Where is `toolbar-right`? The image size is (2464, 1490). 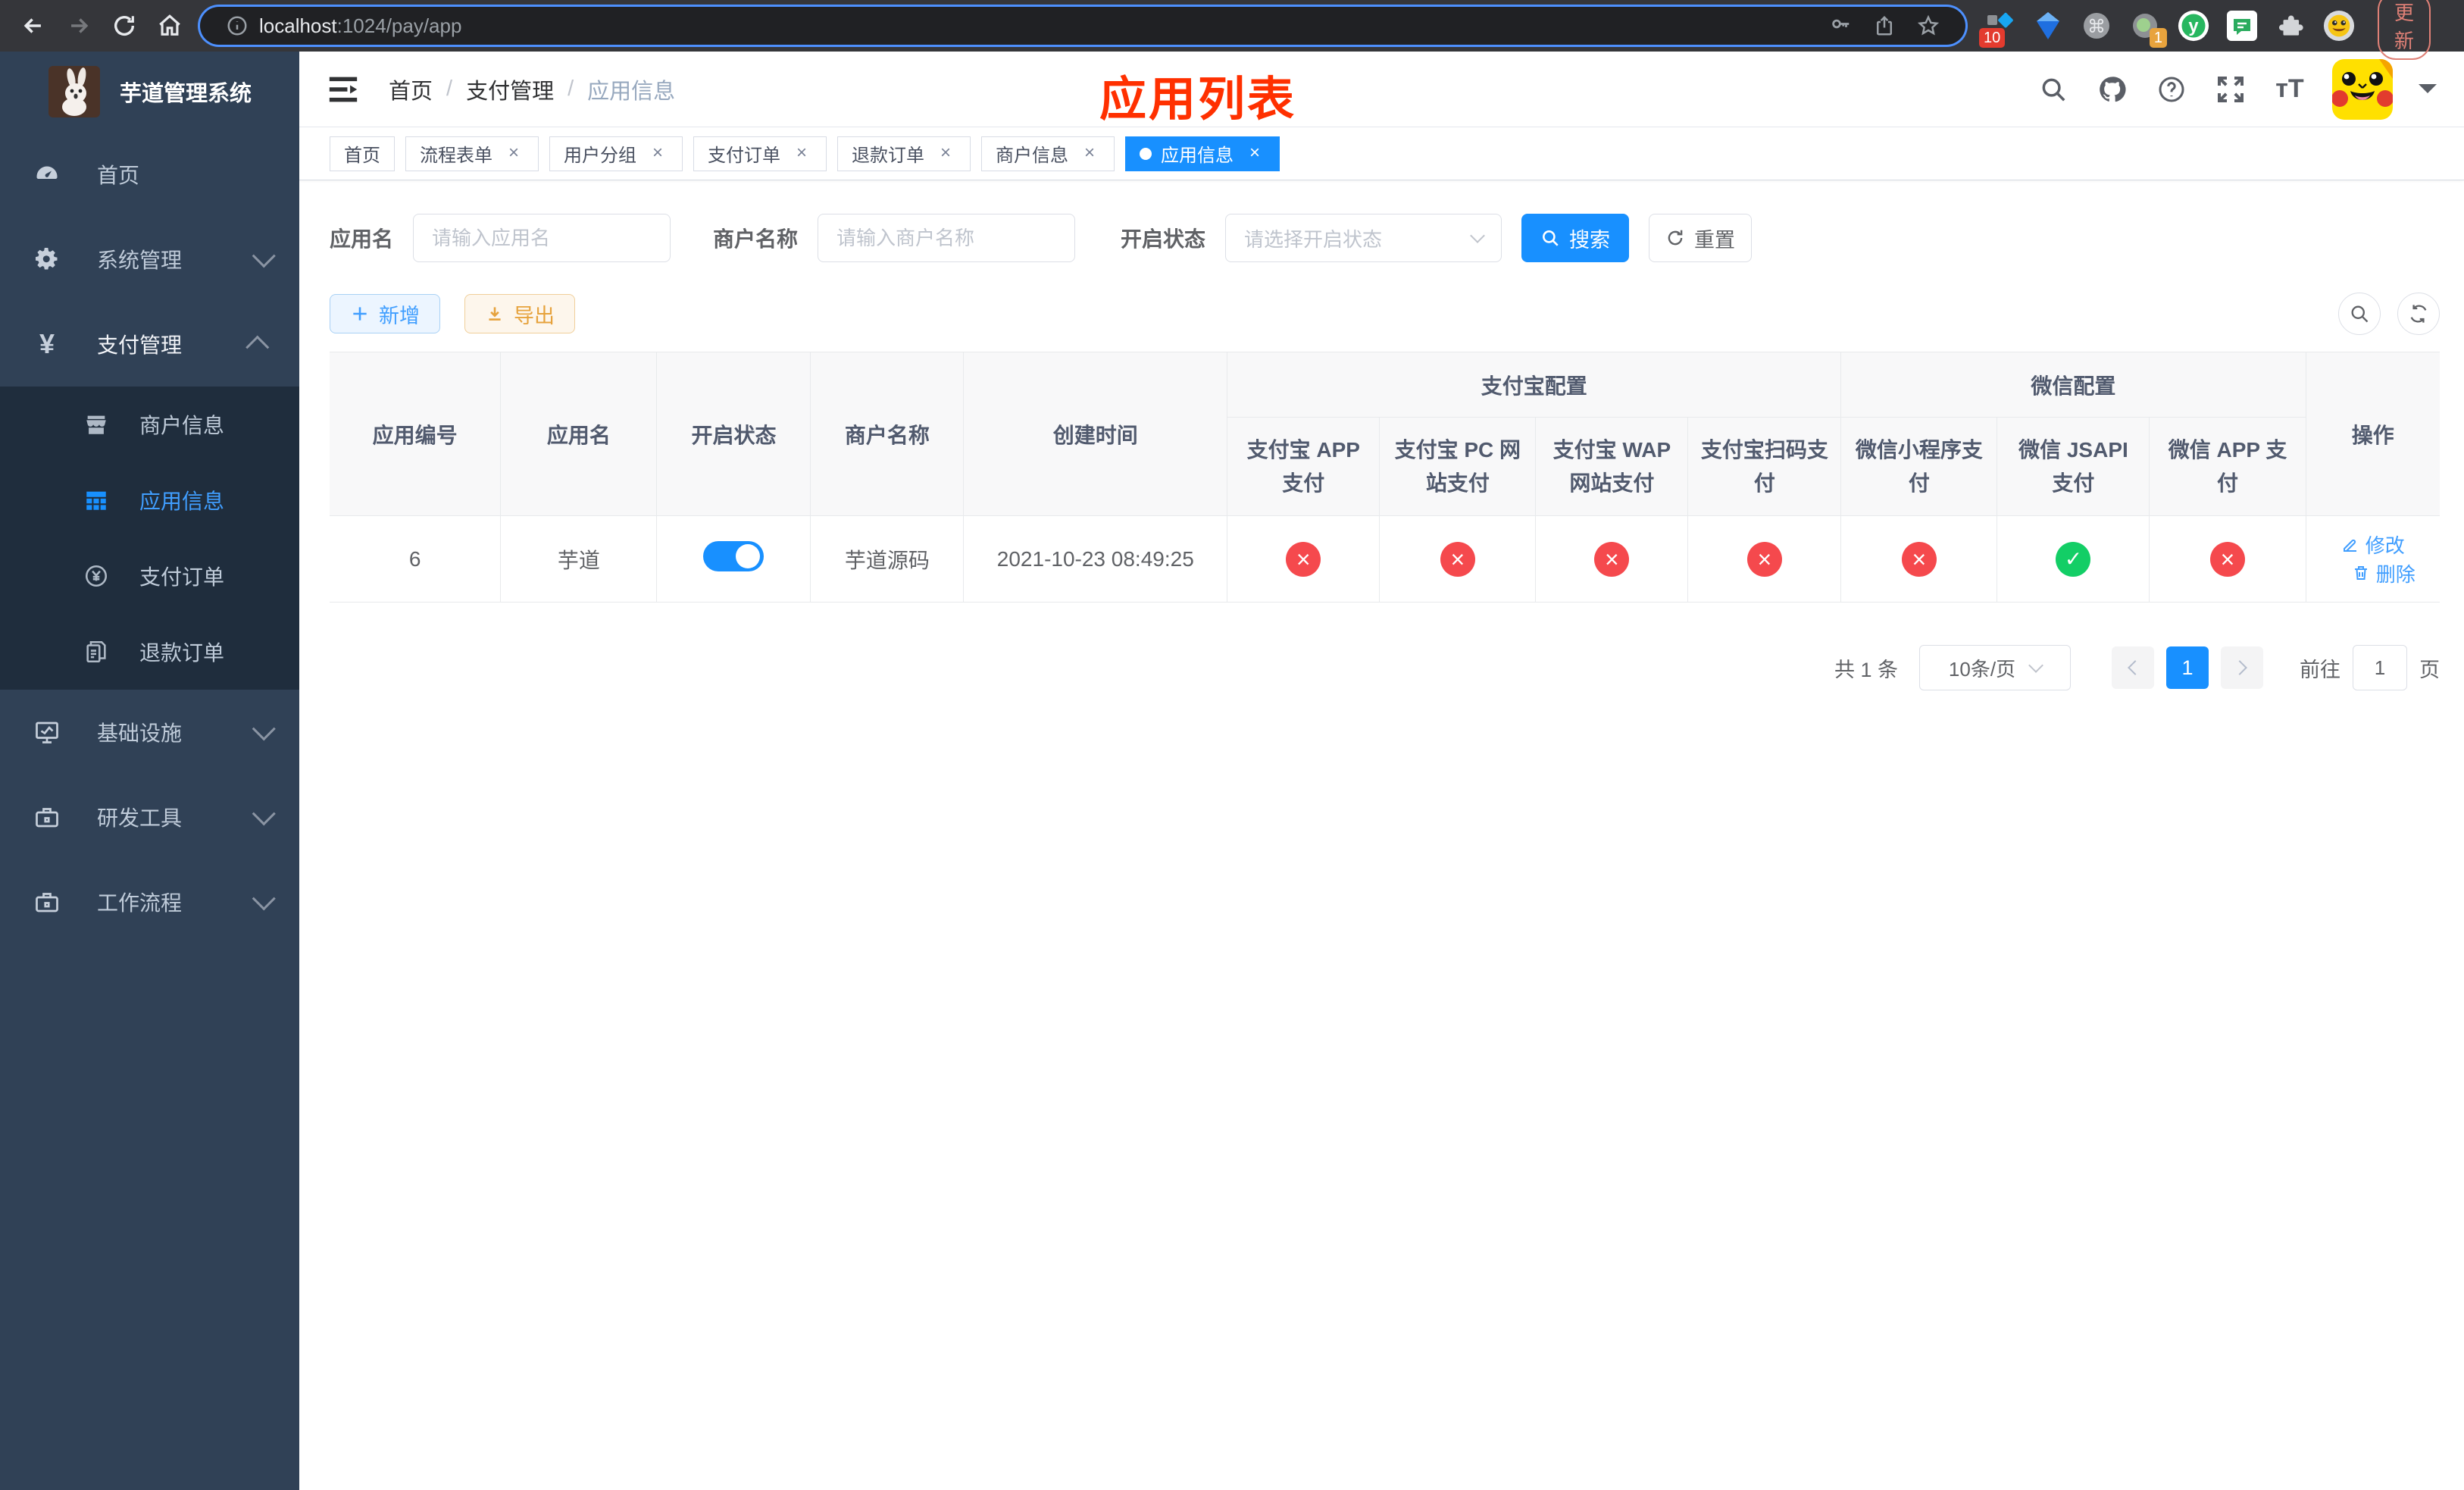
toolbar-right is located at coordinates (2389, 314).